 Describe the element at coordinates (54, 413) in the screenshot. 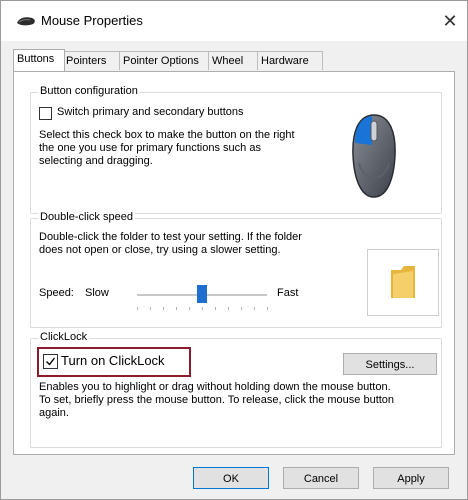

I see `clicklock-desc-line: again.` at that location.